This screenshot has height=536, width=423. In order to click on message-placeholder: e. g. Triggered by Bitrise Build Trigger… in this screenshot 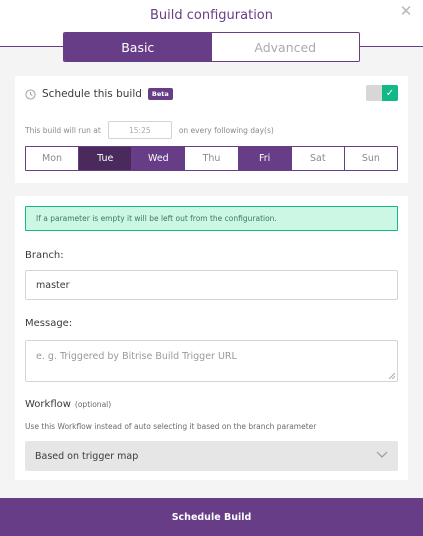, I will do `click(136, 356)`.